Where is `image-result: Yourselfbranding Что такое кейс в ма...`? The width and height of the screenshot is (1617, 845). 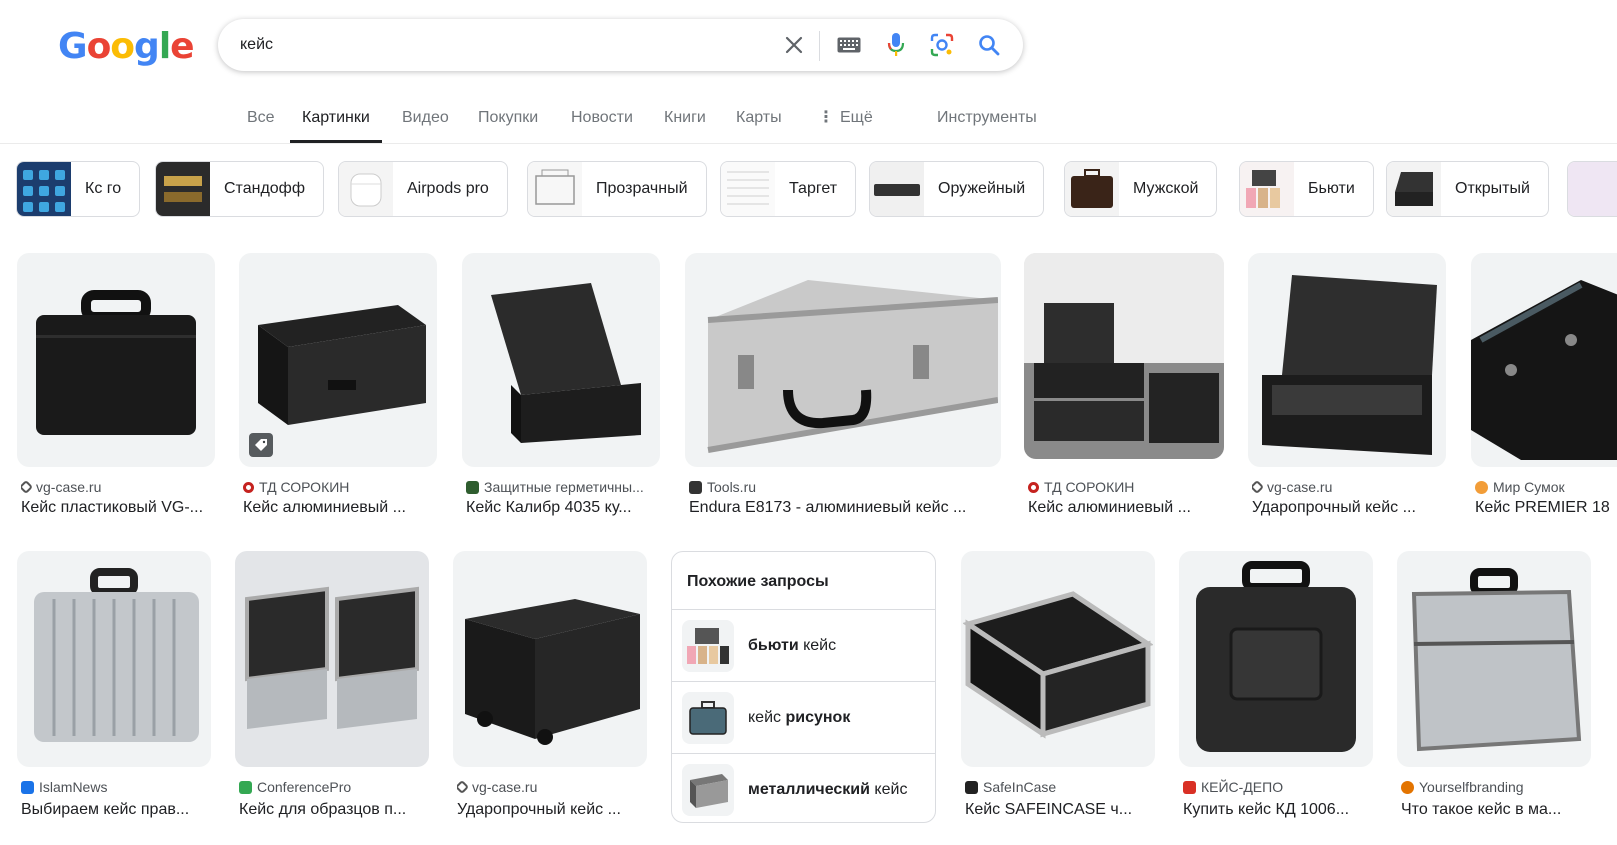
image-result: Yourselfbranding Что такое кейс в ма... is located at coordinates (1494, 688).